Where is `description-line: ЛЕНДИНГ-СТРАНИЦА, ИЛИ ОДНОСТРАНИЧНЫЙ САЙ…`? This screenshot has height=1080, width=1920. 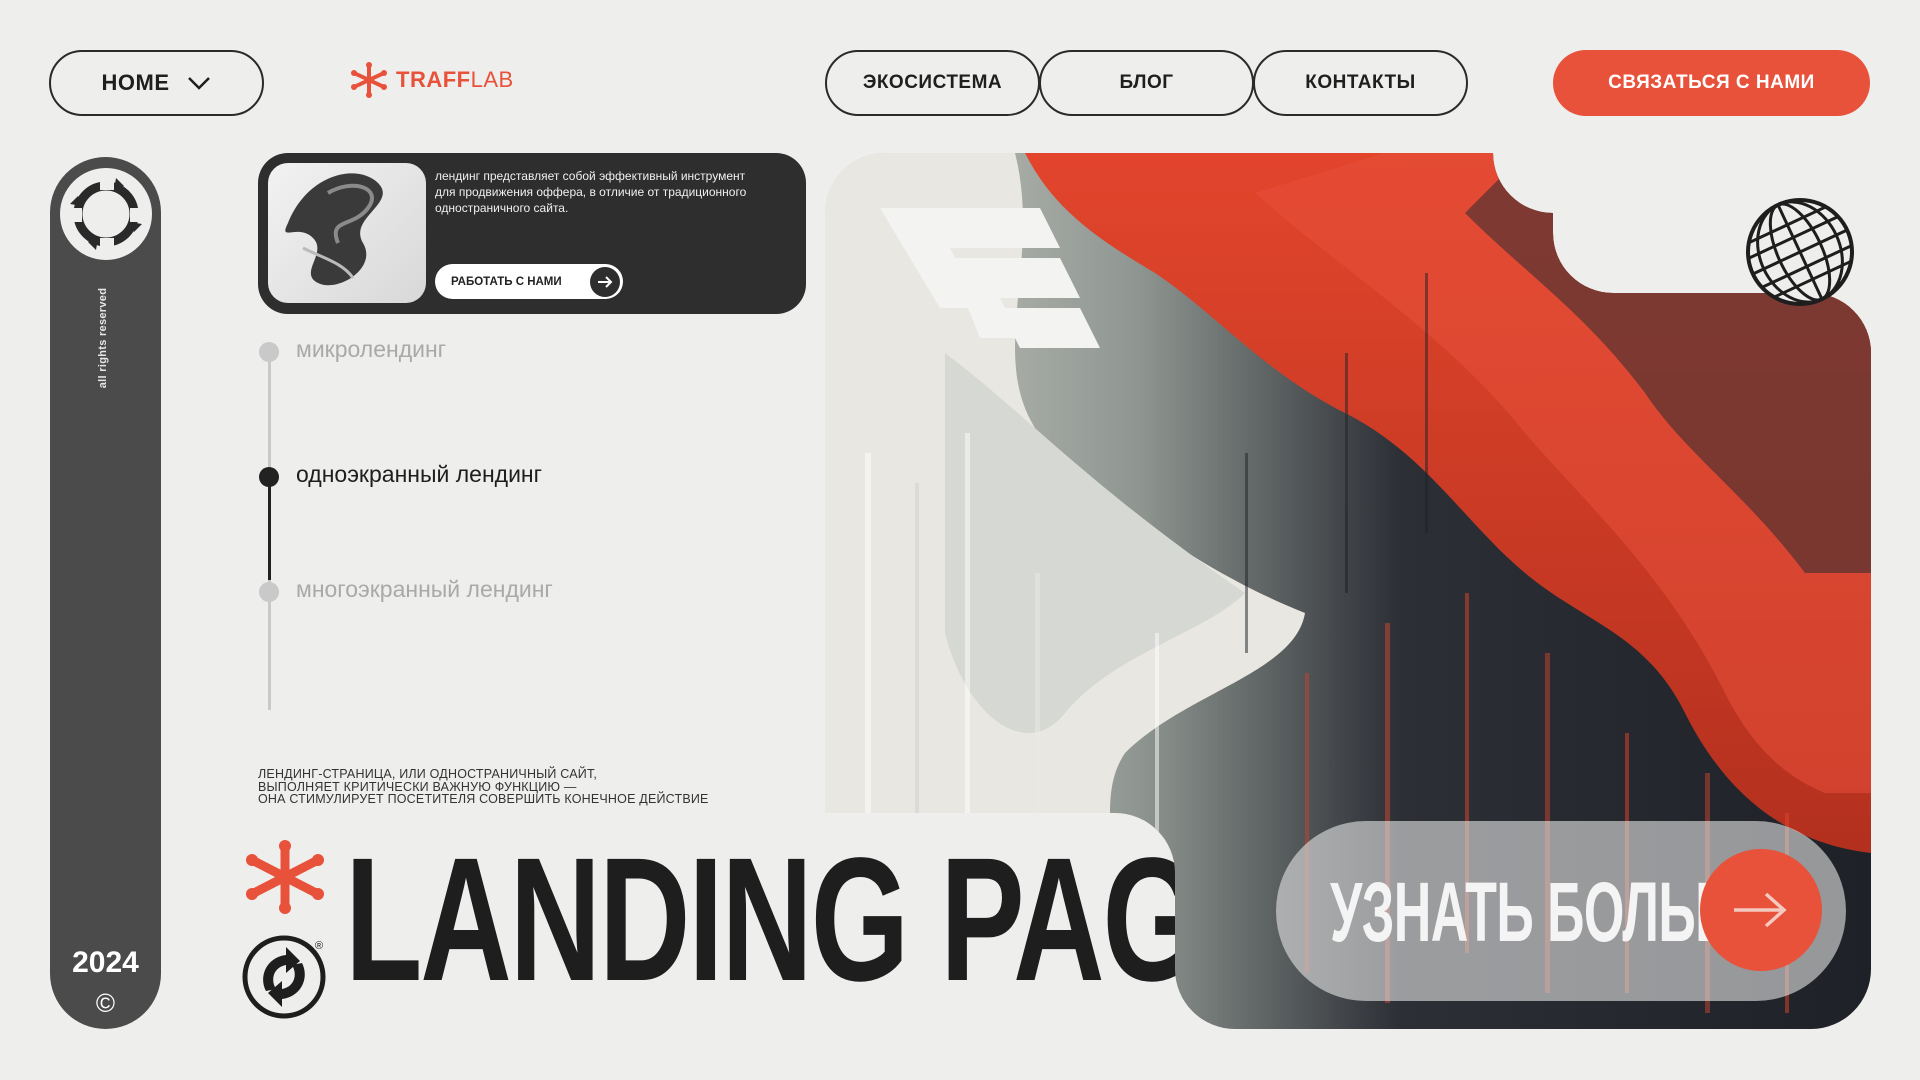
description-line: ЛЕНДИНГ-СТРАНИЦА, ИЛИ ОДНОСТРАНИЧНЫЙ САЙ… is located at coordinates (428, 774).